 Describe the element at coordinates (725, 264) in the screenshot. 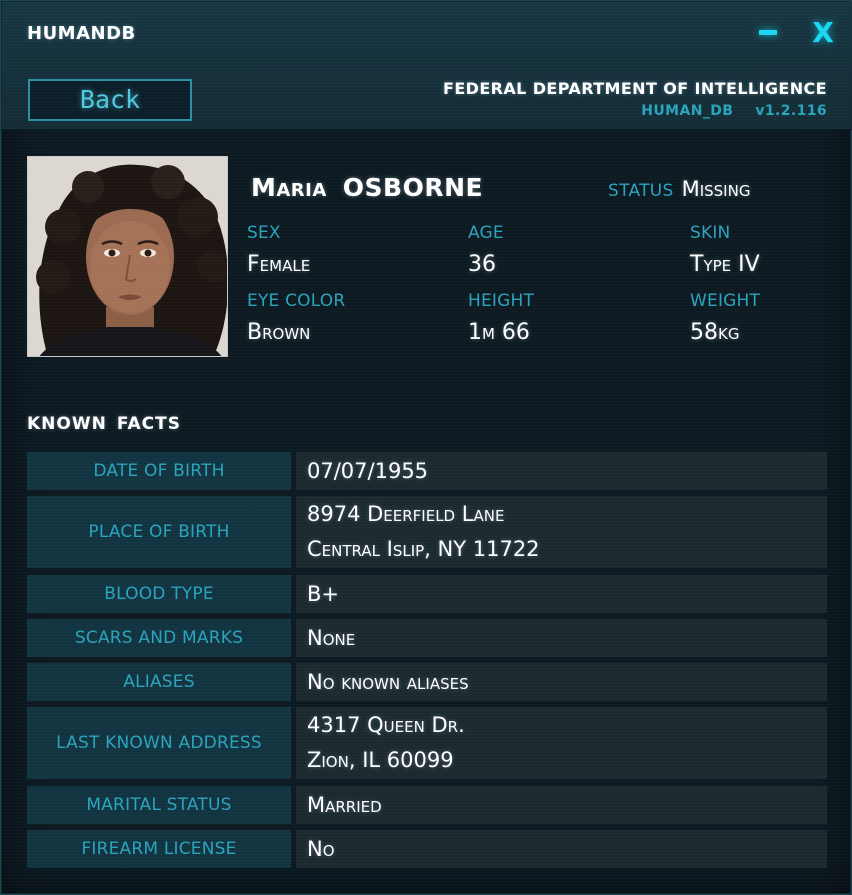

I see `attr-value: Type IV` at that location.